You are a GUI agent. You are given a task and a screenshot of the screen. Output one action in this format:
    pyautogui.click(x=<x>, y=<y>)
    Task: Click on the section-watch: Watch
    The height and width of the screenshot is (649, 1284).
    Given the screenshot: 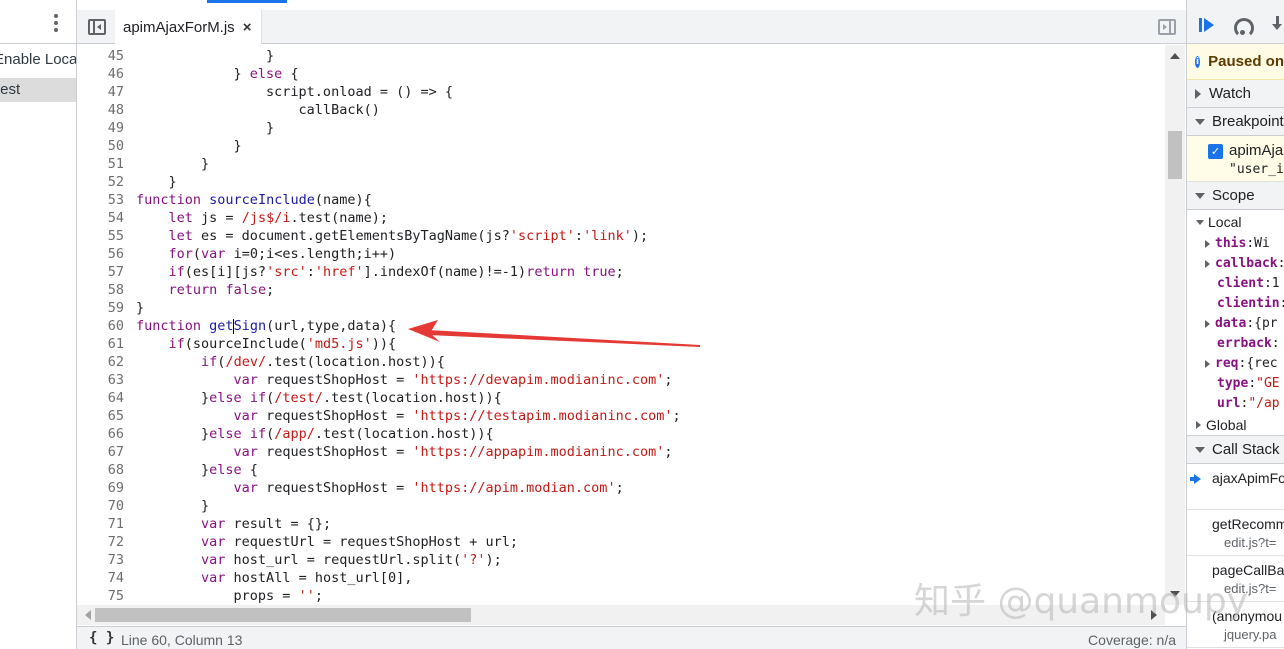 What is the action you would take?
    pyautogui.click(x=1235, y=94)
    